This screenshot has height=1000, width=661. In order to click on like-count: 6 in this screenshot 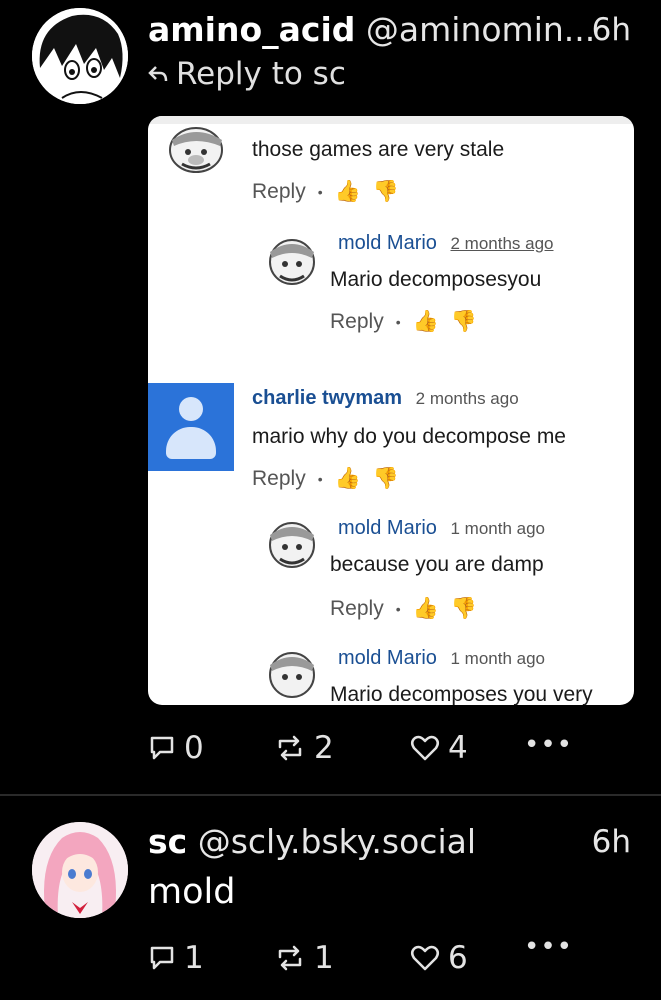, I will do `click(458, 958)`.